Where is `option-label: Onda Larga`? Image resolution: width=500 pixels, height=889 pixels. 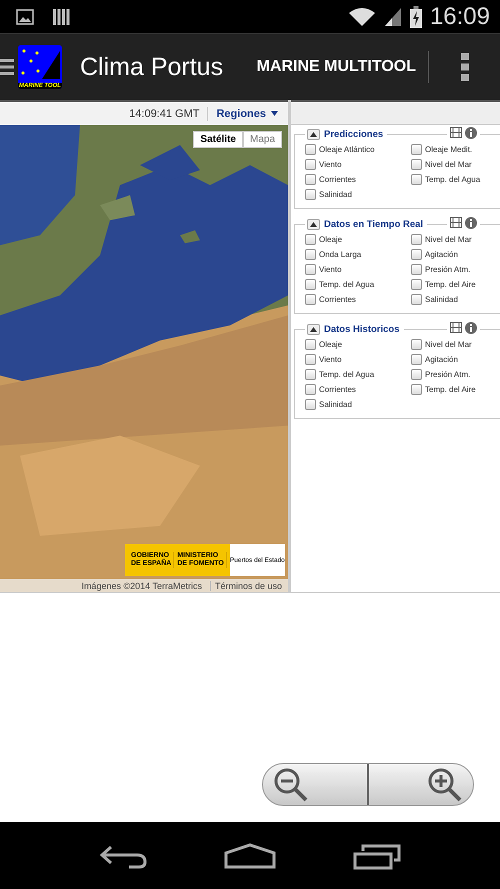 option-label: Onda Larga is located at coordinates (340, 254).